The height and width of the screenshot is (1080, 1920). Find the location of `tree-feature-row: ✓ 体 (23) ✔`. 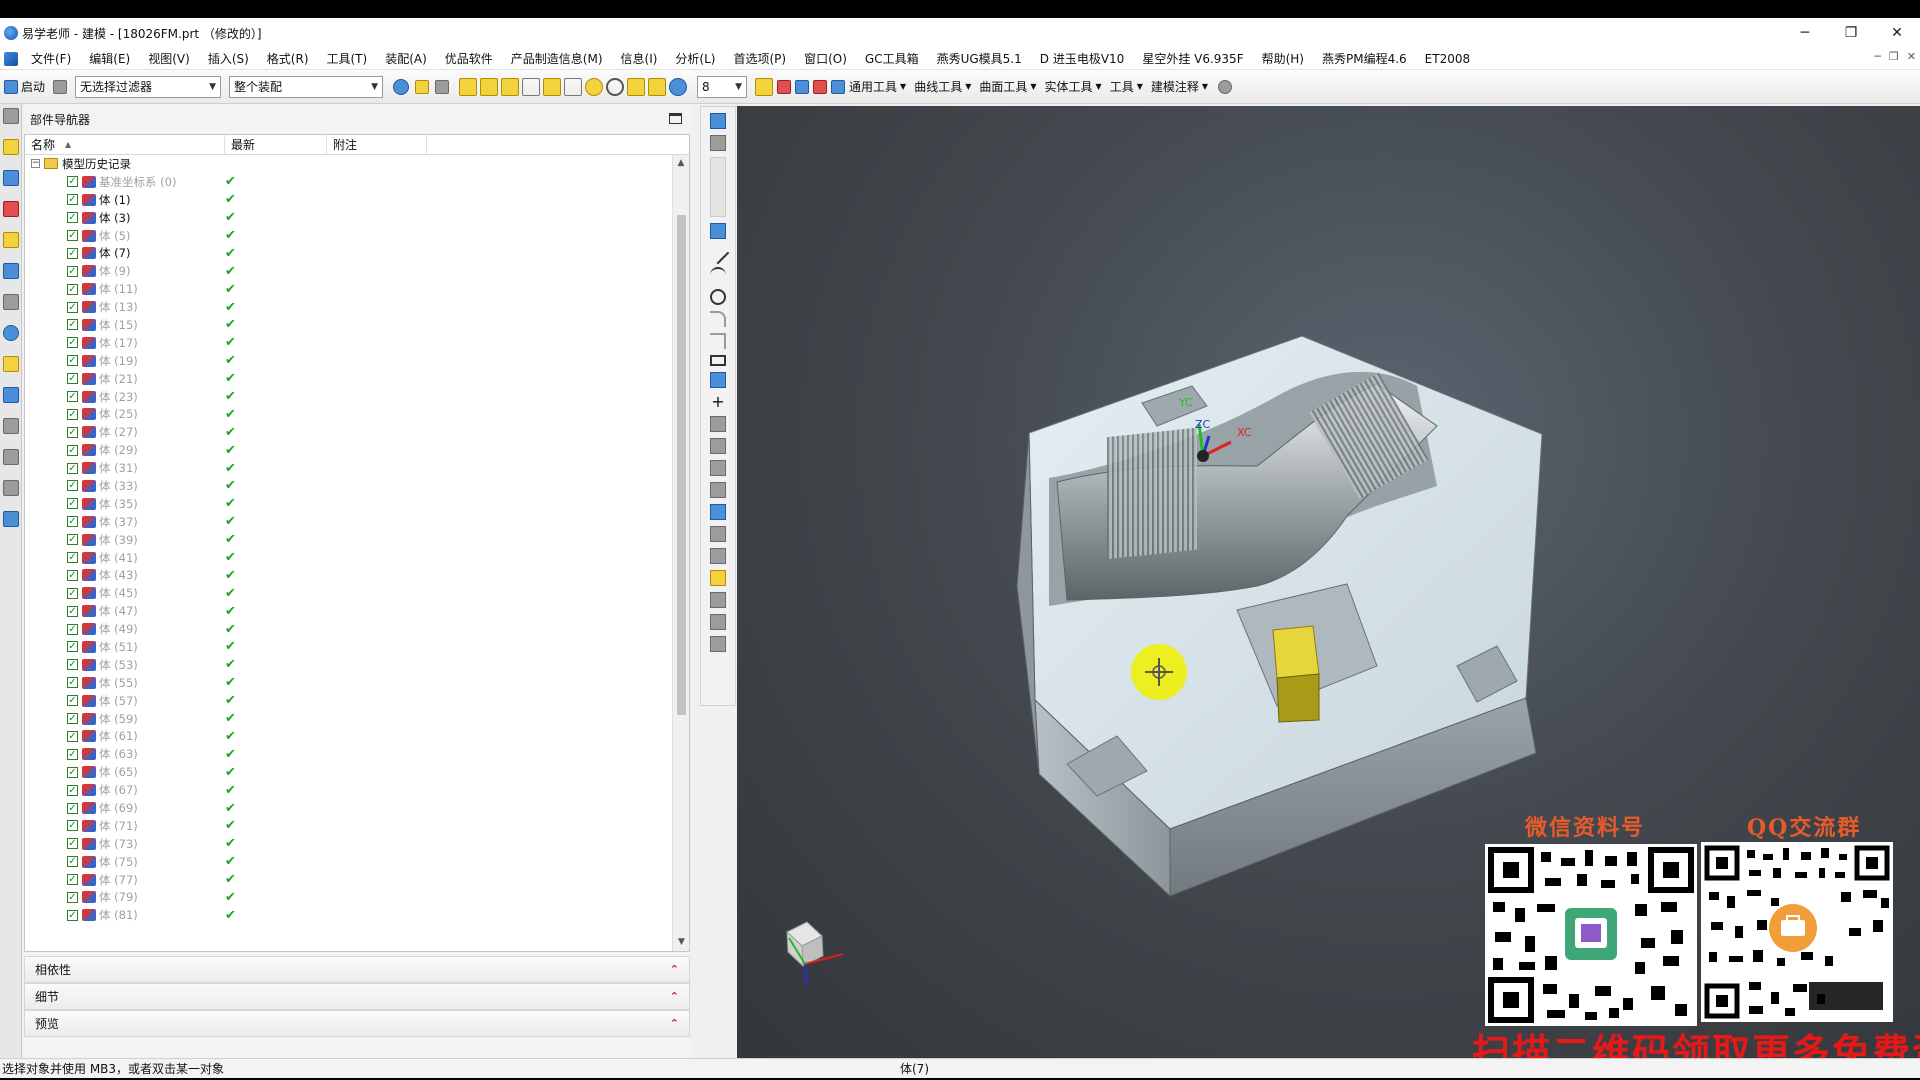

tree-feature-row: ✓ 体 (23) ✔ is located at coordinates (349, 397).